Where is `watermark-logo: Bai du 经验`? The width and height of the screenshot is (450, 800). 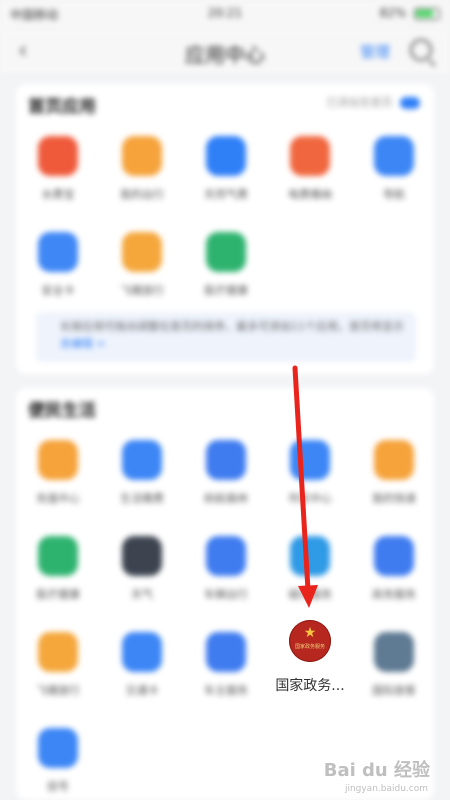
watermark-logo: Bai du 经验 is located at coordinates (376, 770).